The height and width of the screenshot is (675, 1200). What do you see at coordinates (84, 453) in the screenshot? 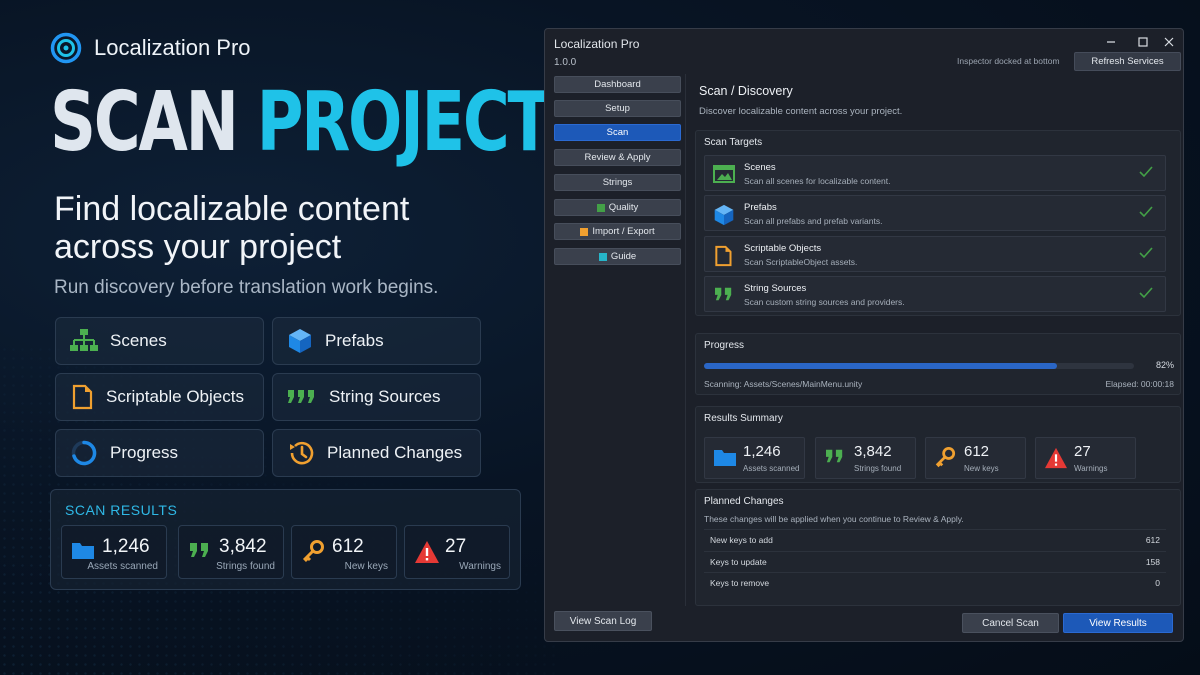
I see `progress-ring-icon` at bounding box center [84, 453].